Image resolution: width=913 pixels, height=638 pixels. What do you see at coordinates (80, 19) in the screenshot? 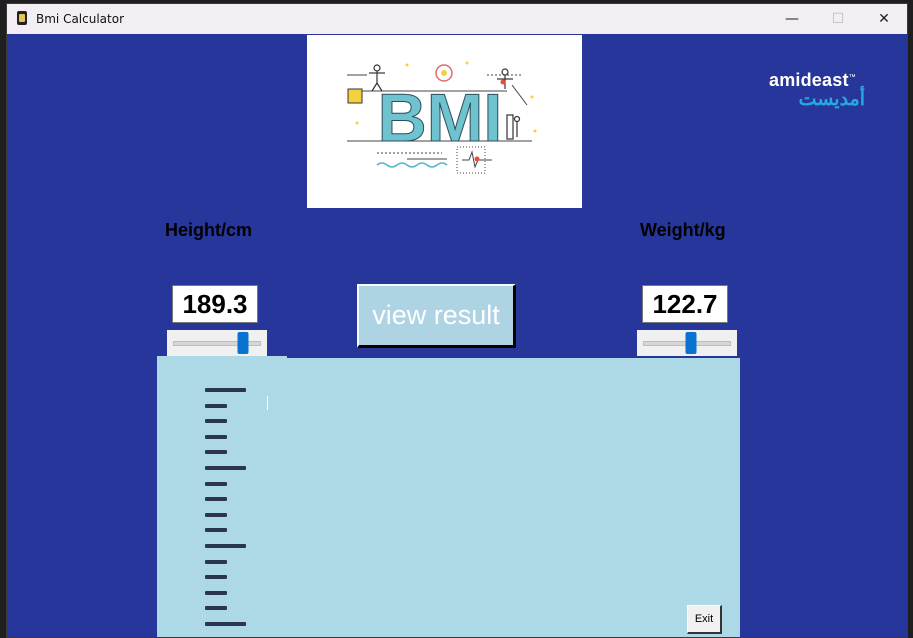
I see `window-title: Bmi Calculator` at bounding box center [80, 19].